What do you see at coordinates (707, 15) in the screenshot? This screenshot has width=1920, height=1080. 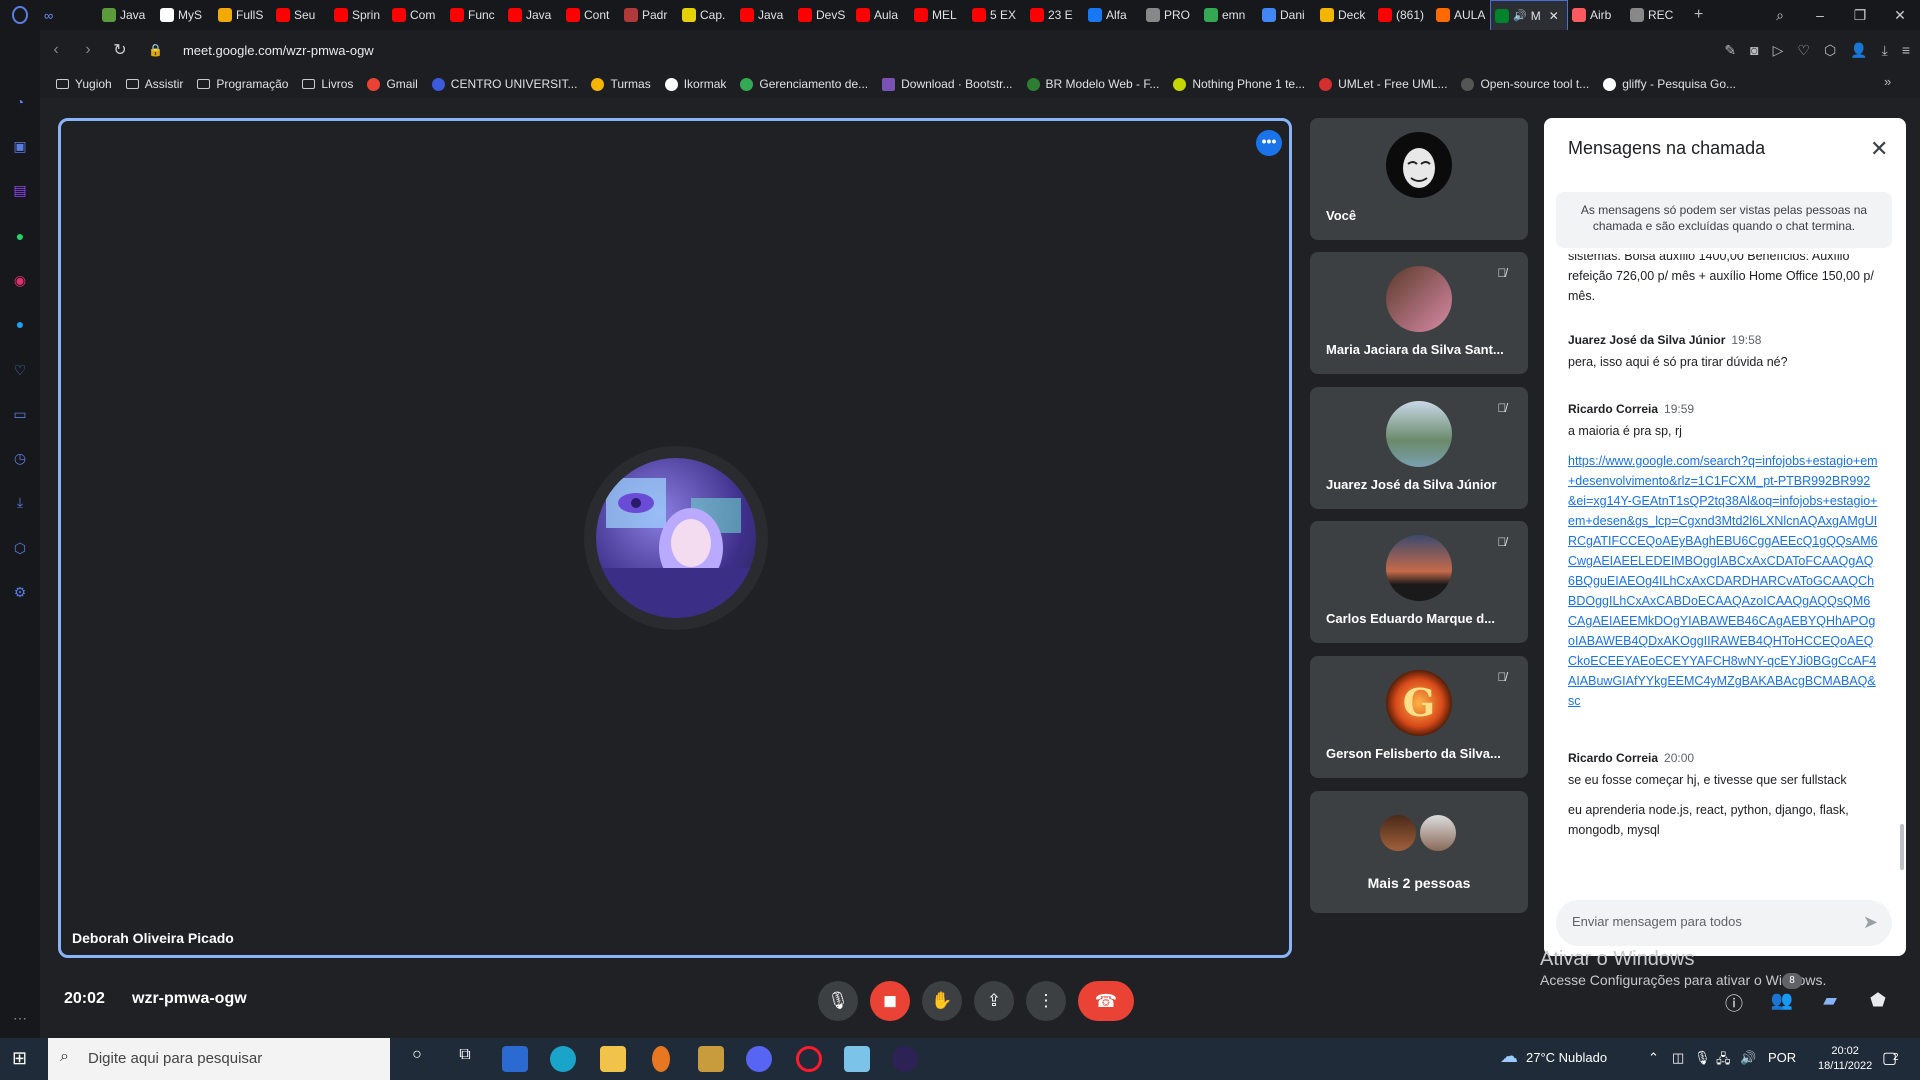 I see `browser-tab: Cap.` at bounding box center [707, 15].